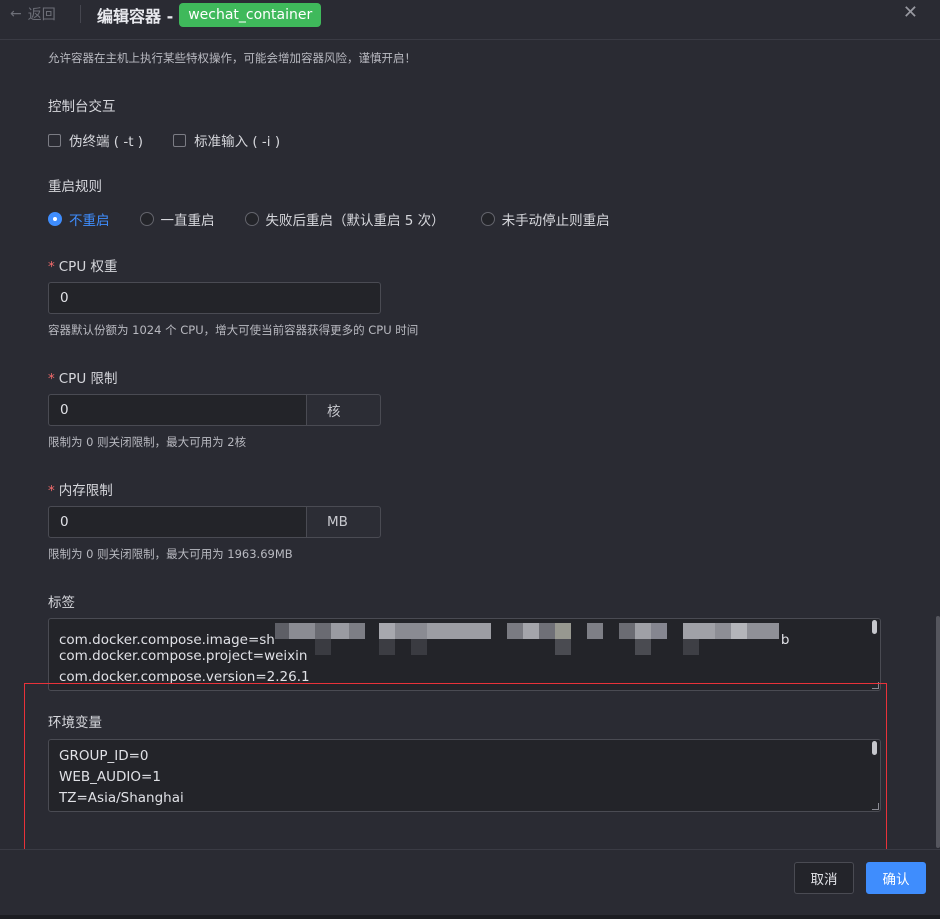  I want to click on radio-always-restart: 一直重启, so click(177, 219).